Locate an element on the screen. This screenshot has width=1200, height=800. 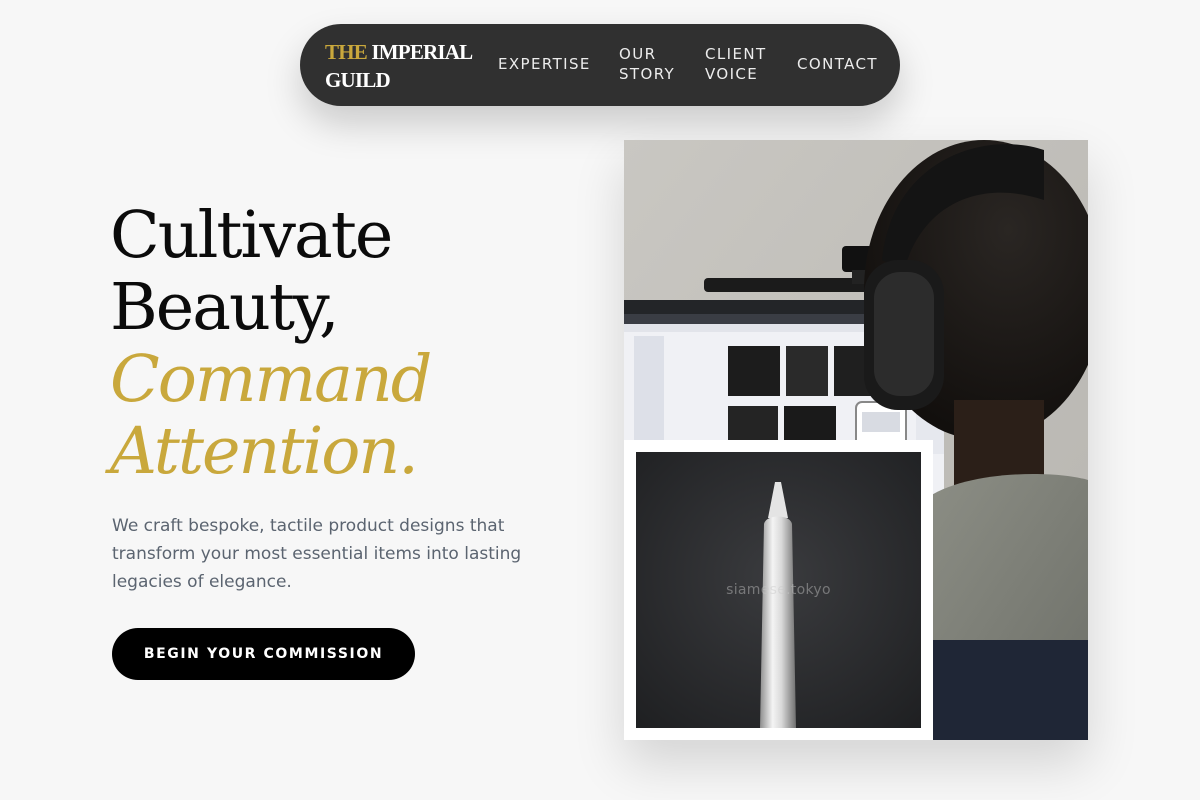
brand-accent-text: THE is located at coordinates (346, 52).